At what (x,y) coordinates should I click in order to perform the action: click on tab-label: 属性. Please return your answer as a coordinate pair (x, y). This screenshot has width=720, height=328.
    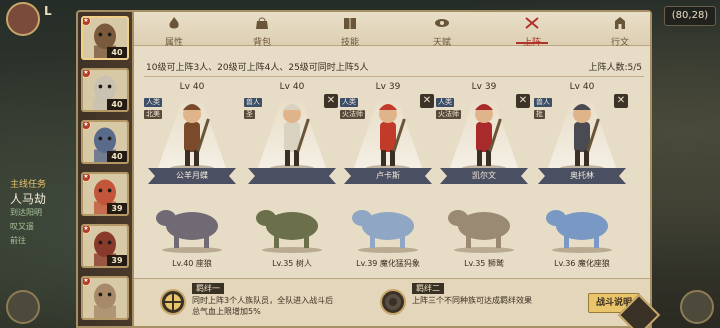
    Looking at the image, I should click on (173, 43).